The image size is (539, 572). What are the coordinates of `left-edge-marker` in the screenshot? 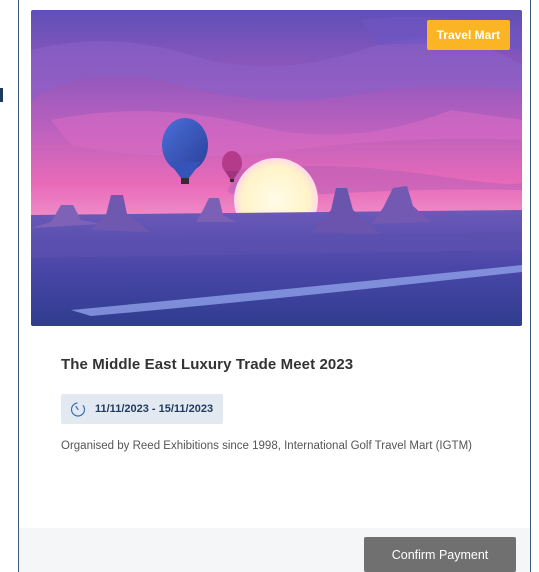 It's located at (1, 95).